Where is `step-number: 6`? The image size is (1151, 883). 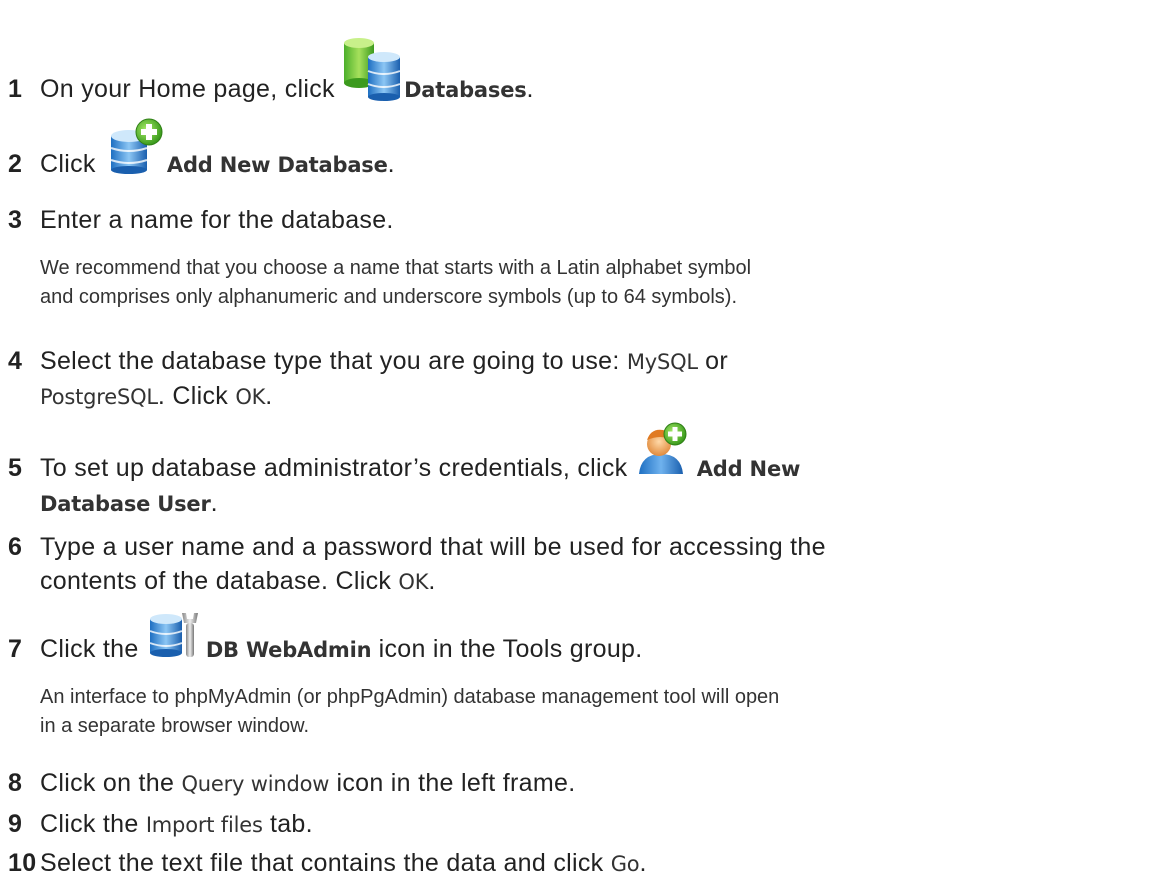 step-number: 6 is located at coordinates (15, 547).